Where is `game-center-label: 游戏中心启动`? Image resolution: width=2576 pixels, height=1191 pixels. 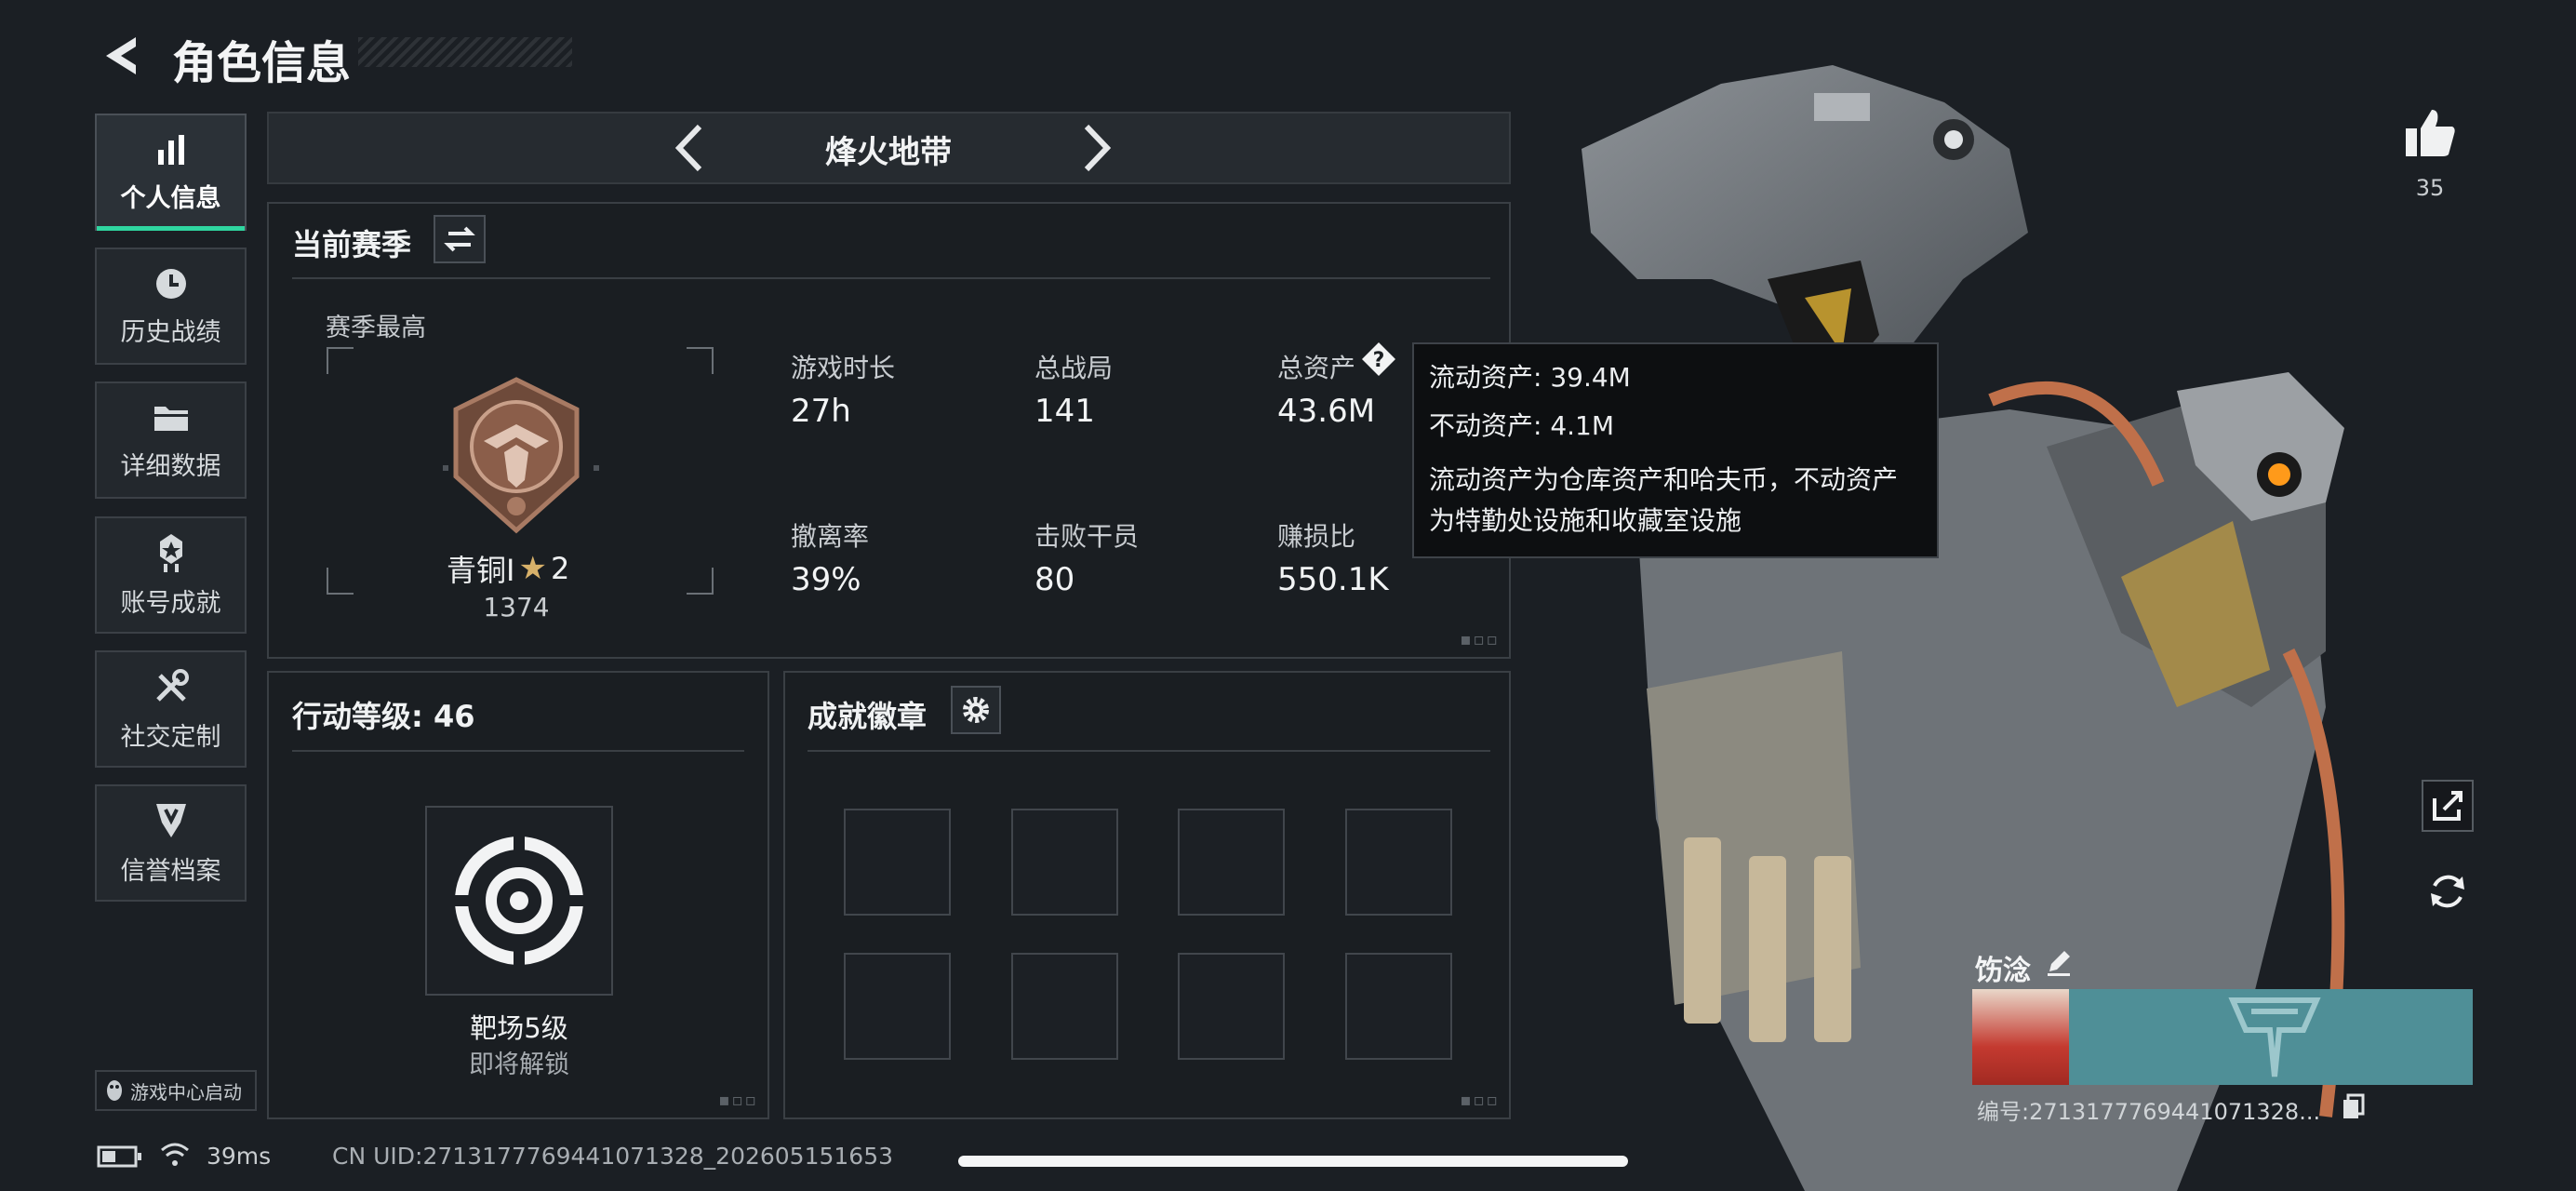
game-center-label: 游戏中心启动 is located at coordinates (186, 1092).